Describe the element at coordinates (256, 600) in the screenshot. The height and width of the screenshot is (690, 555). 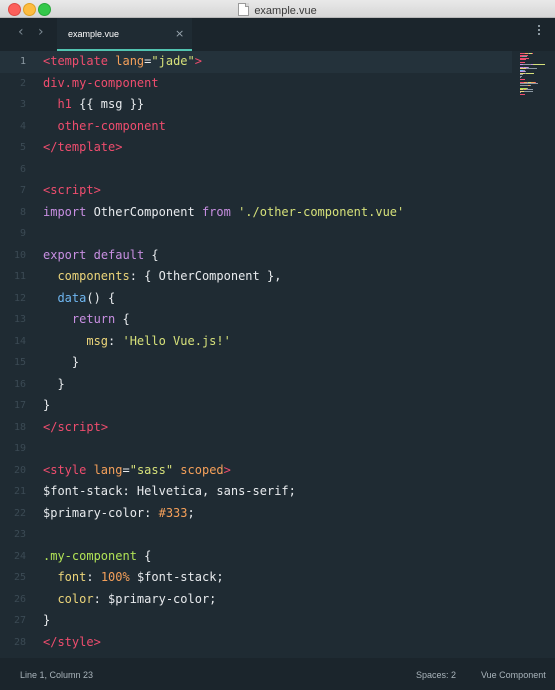
I see `code-line: 26 color: $primary-color;` at that location.